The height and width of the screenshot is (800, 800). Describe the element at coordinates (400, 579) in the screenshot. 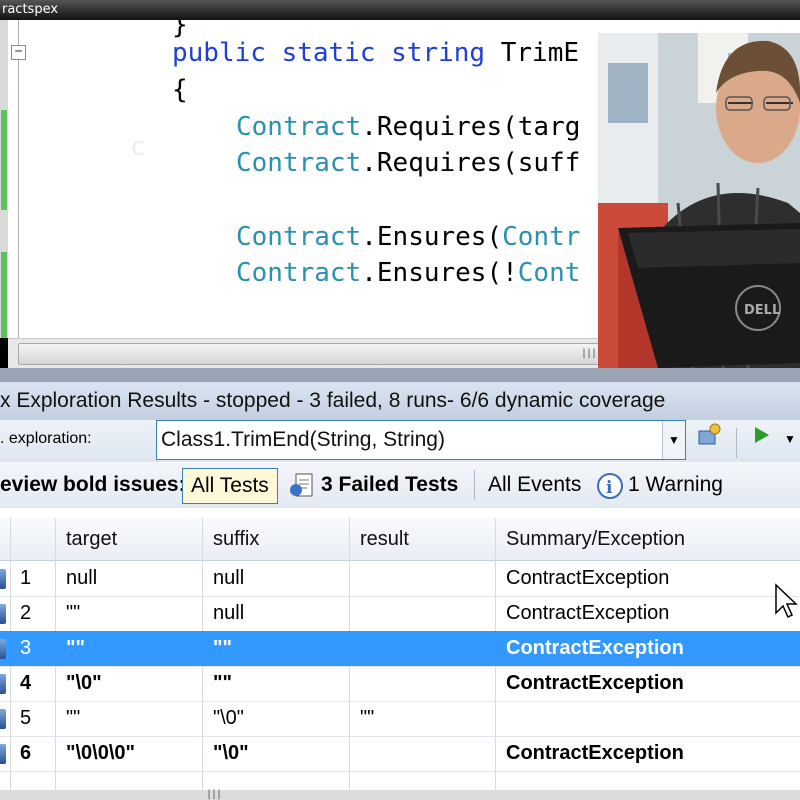

I see `table-row: 1 null null ContractException` at that location.